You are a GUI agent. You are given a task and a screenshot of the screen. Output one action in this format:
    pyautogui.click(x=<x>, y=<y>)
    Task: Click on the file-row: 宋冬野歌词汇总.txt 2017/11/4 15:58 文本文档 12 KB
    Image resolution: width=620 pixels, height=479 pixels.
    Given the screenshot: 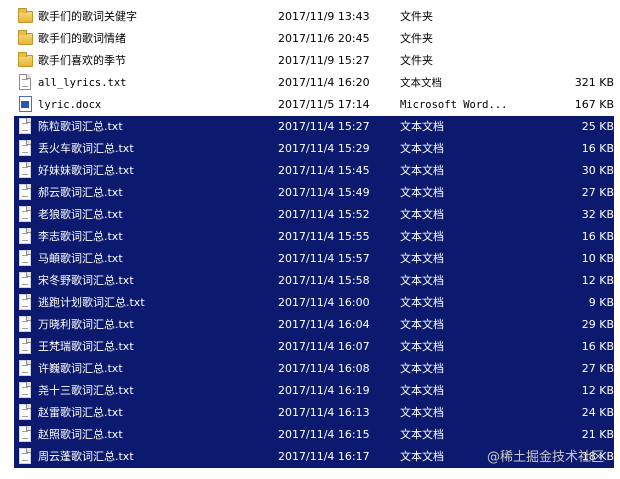 What is the action you would take?
    pyautogui.click(x=314, y=281)
    